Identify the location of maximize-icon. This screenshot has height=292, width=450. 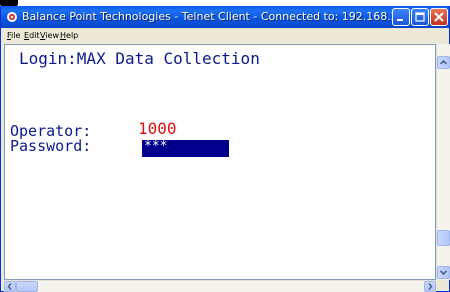
(420, 17).